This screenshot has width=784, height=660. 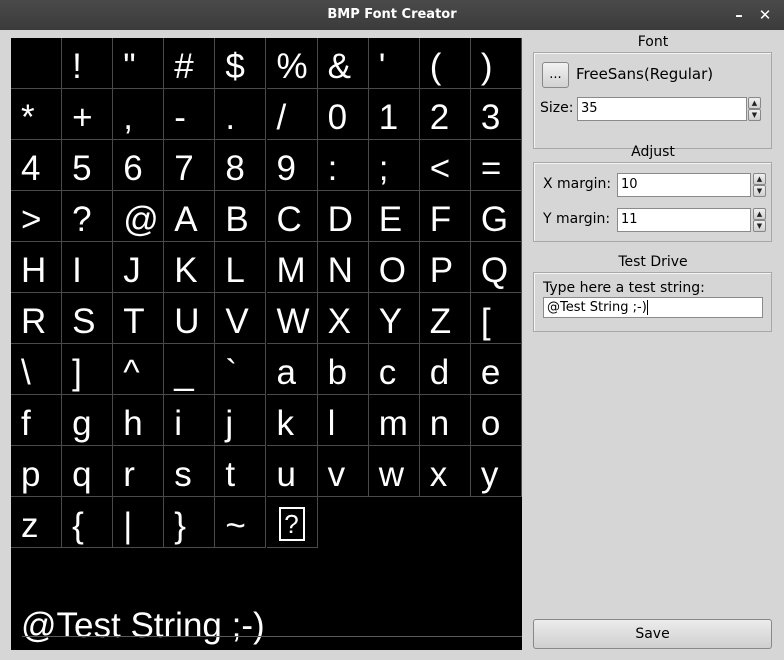 I want to click on glyph-char: D, so click(x=340, y=219).